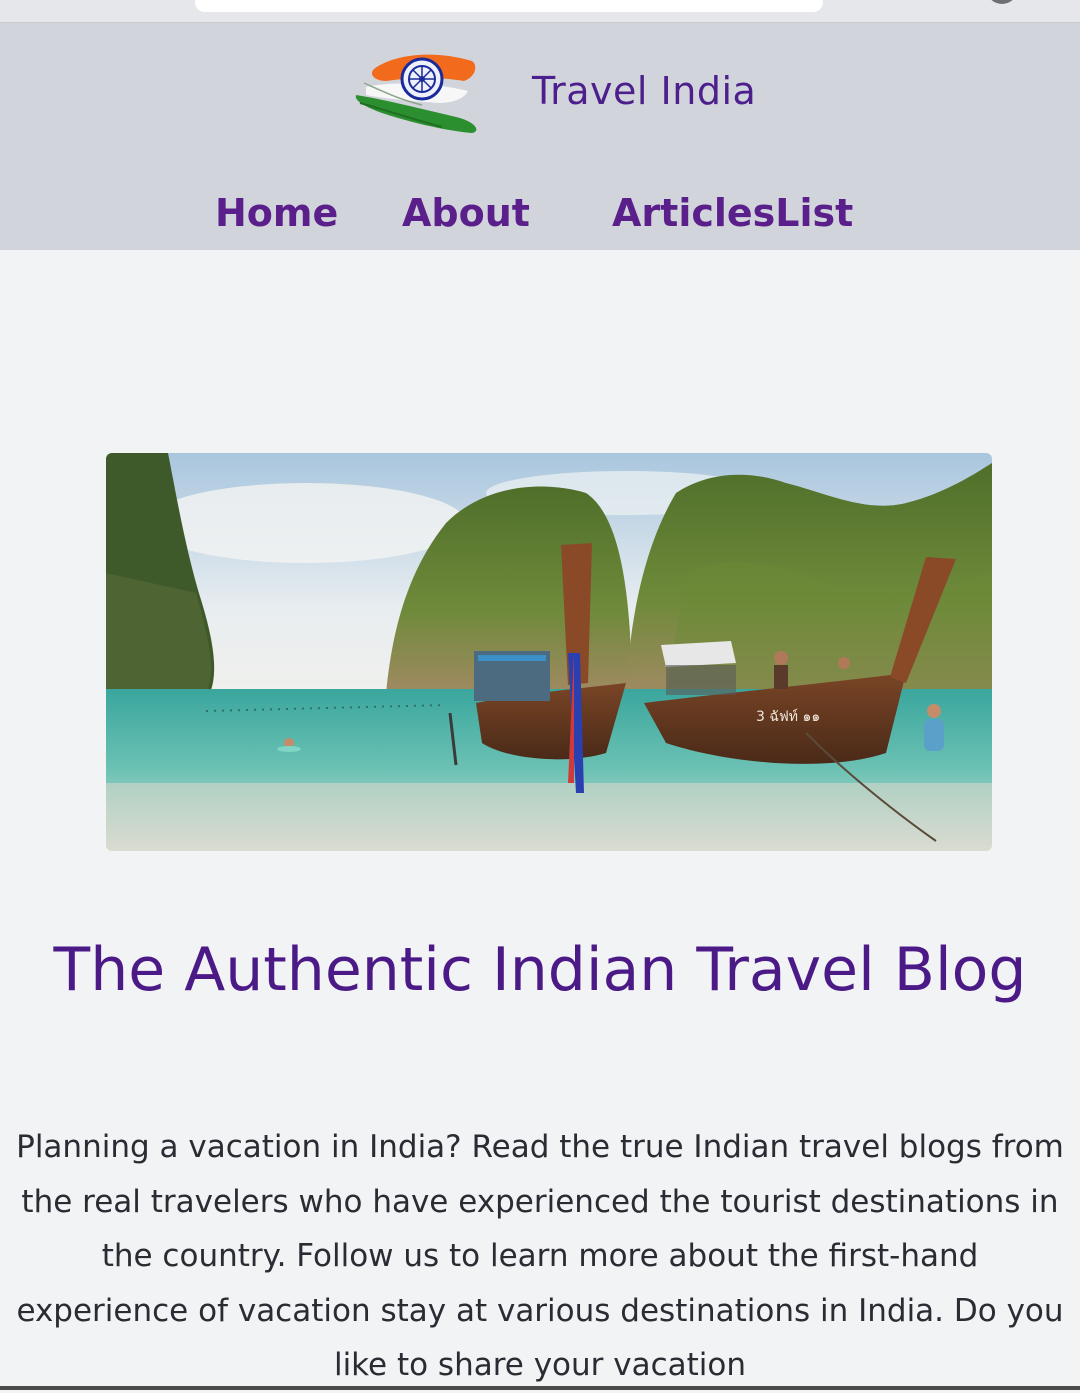 The image size is (1080, 1393). I want to click on profile-icon, so click(1002, 2).